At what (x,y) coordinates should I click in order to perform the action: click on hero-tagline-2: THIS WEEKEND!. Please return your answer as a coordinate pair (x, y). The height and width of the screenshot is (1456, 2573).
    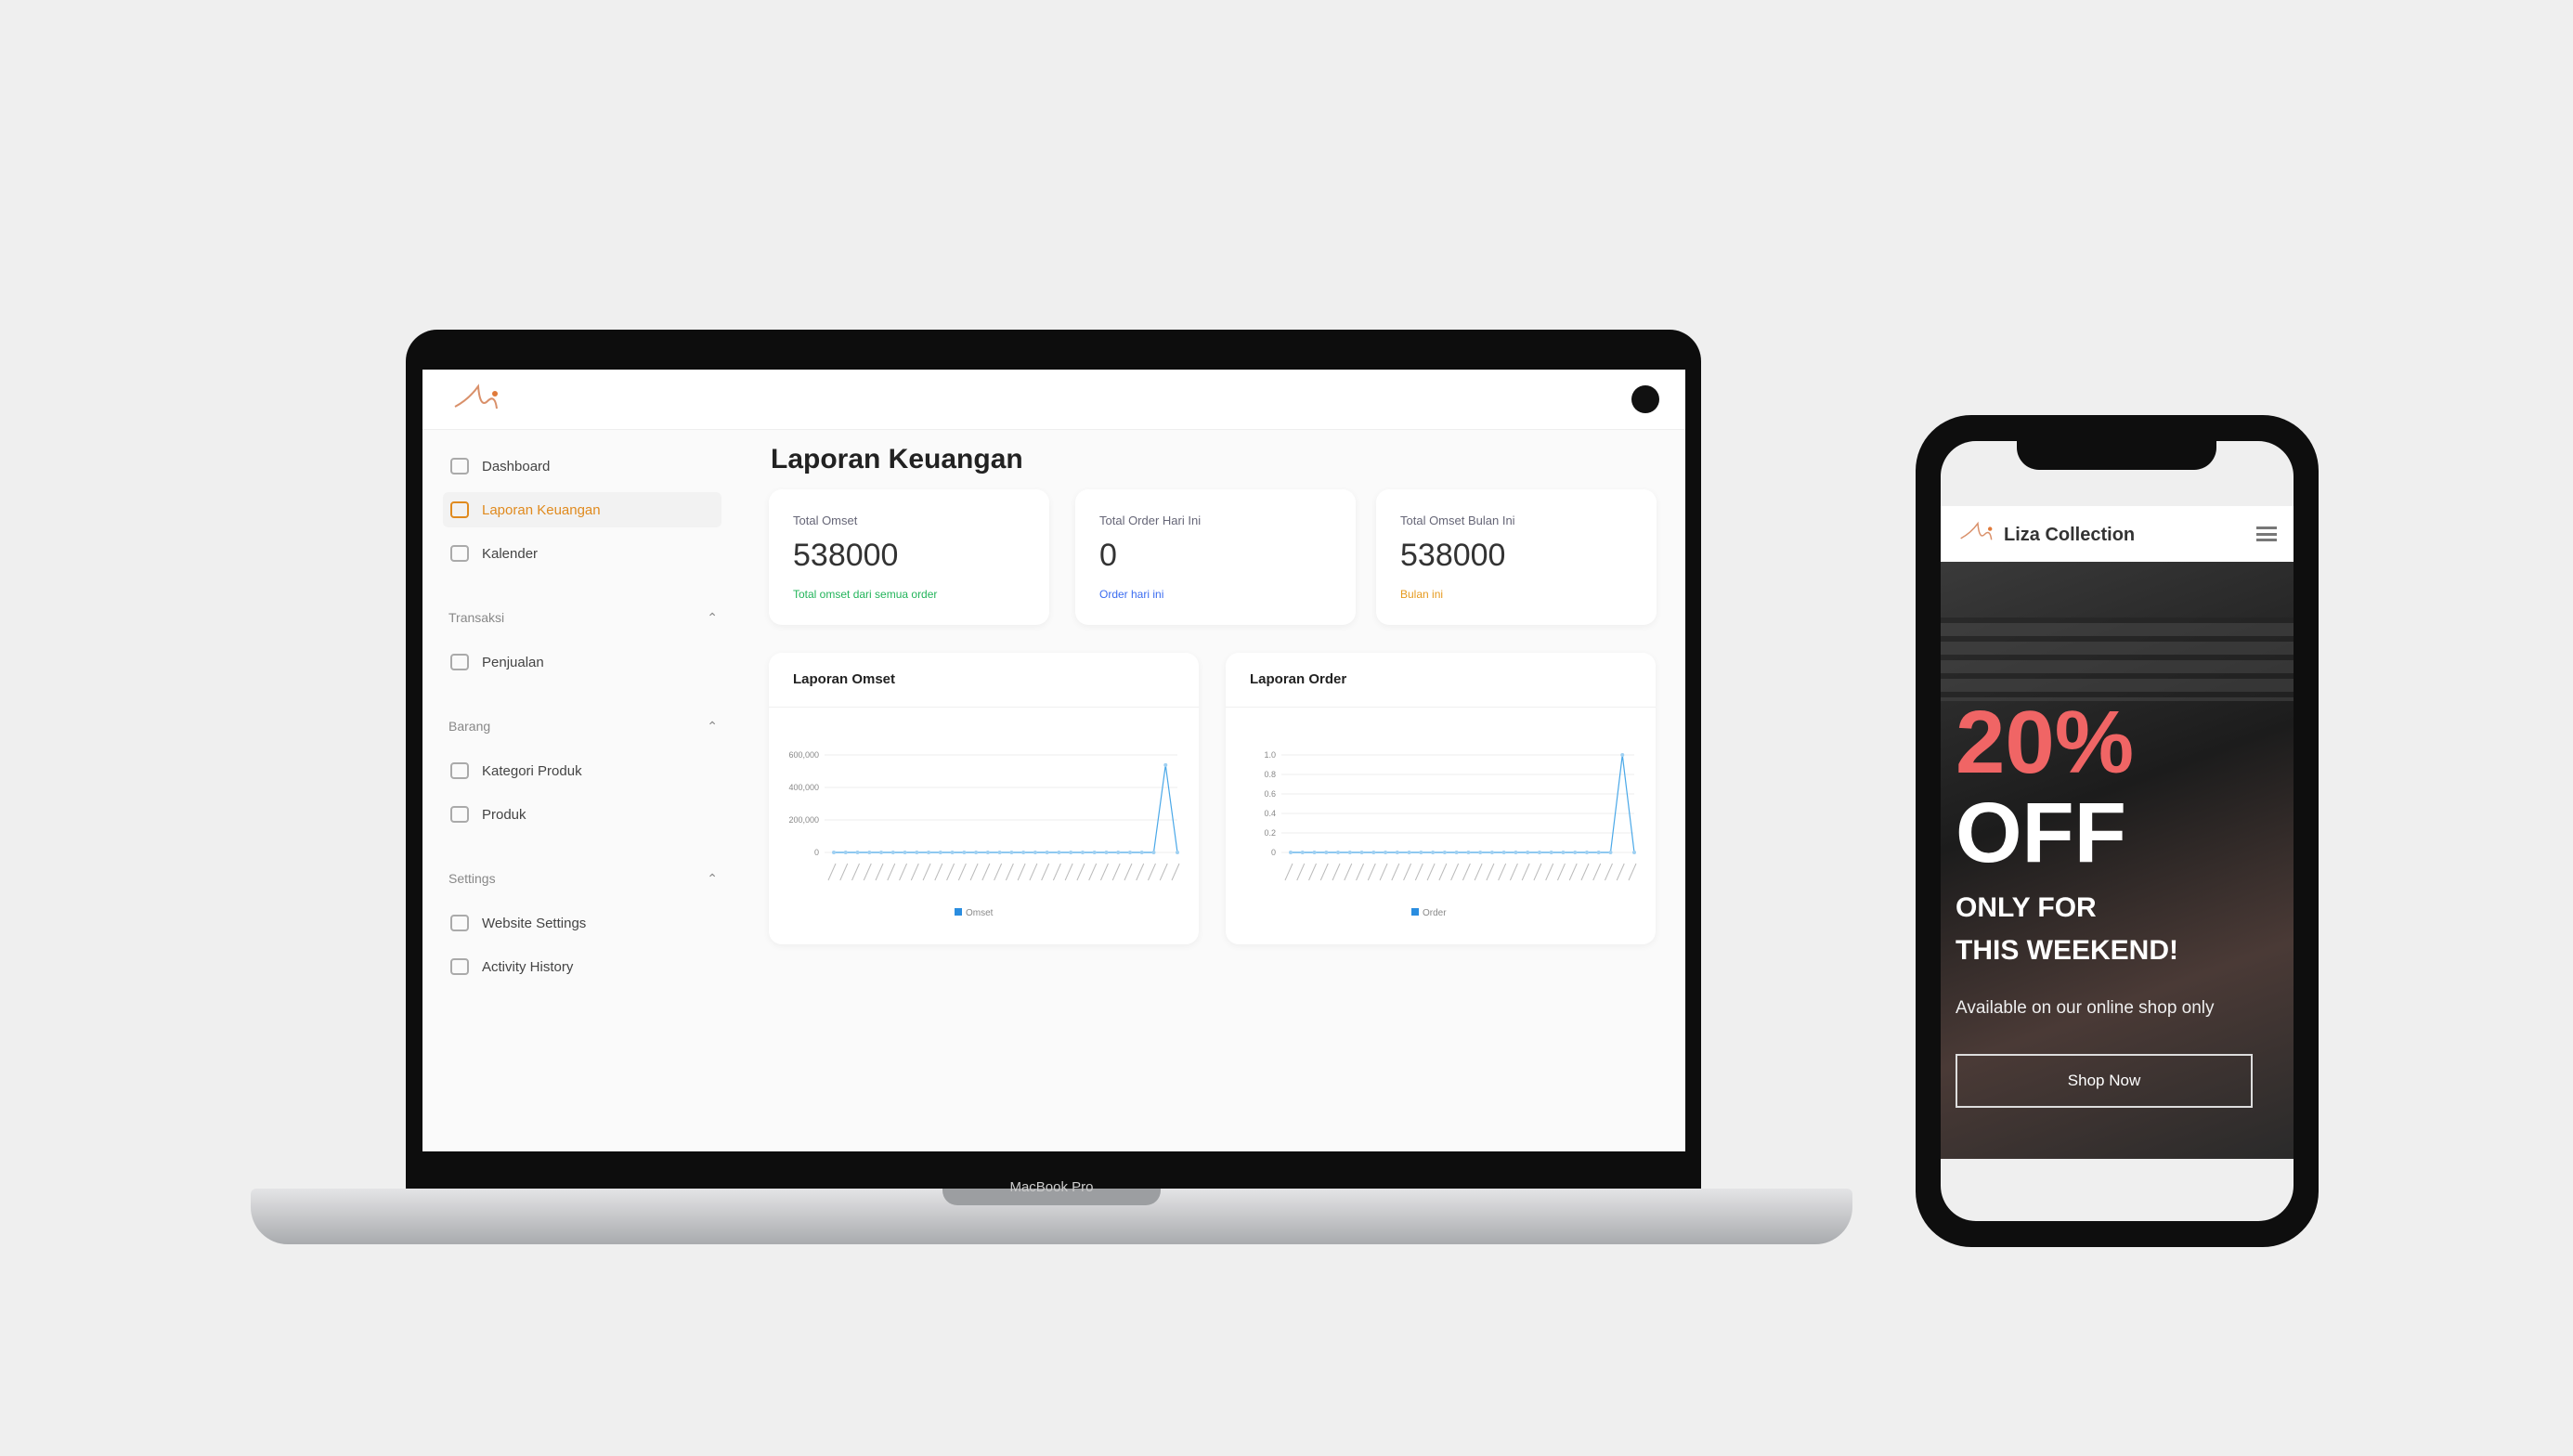
    Looking at the image, I should click on (2067, 950).